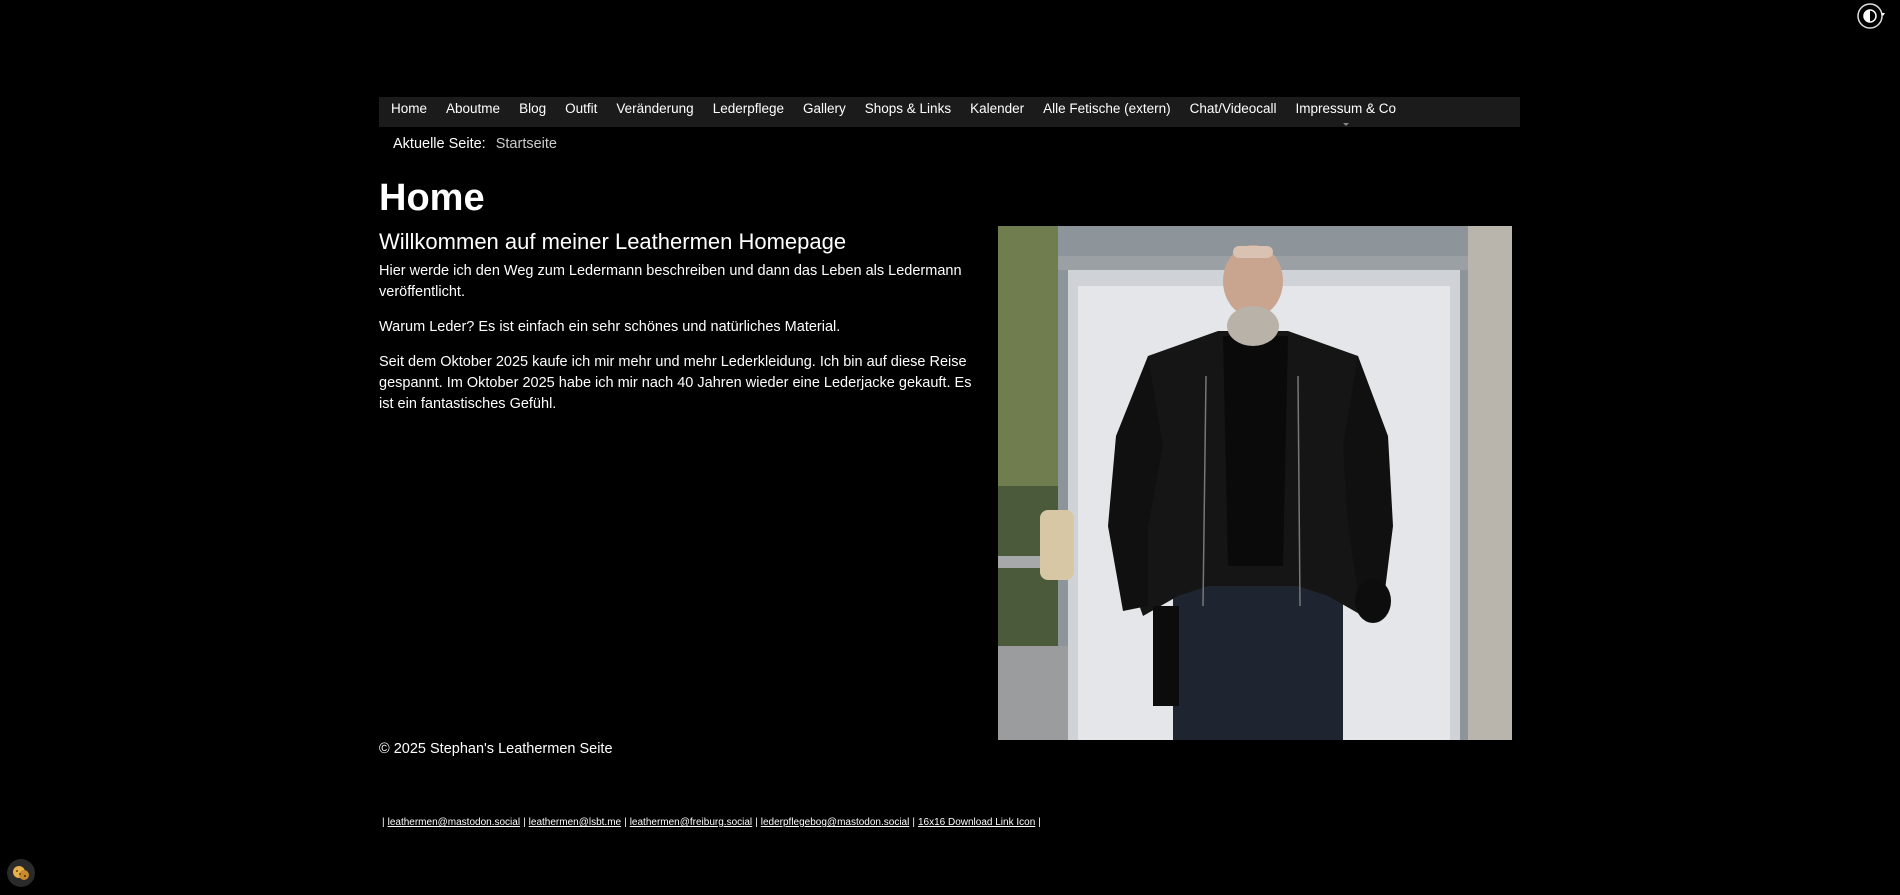 This screenshot has height=895, width=1900. I want to click on nav-item-veraenderung: Veränderung, so click(654, 109).